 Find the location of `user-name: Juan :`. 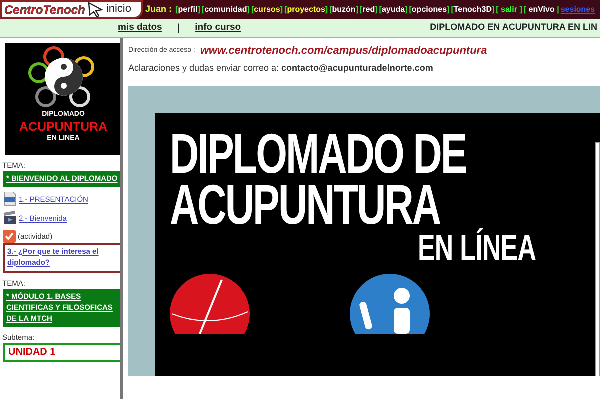

user-name: Juan : is located at coordinates (159, 9).